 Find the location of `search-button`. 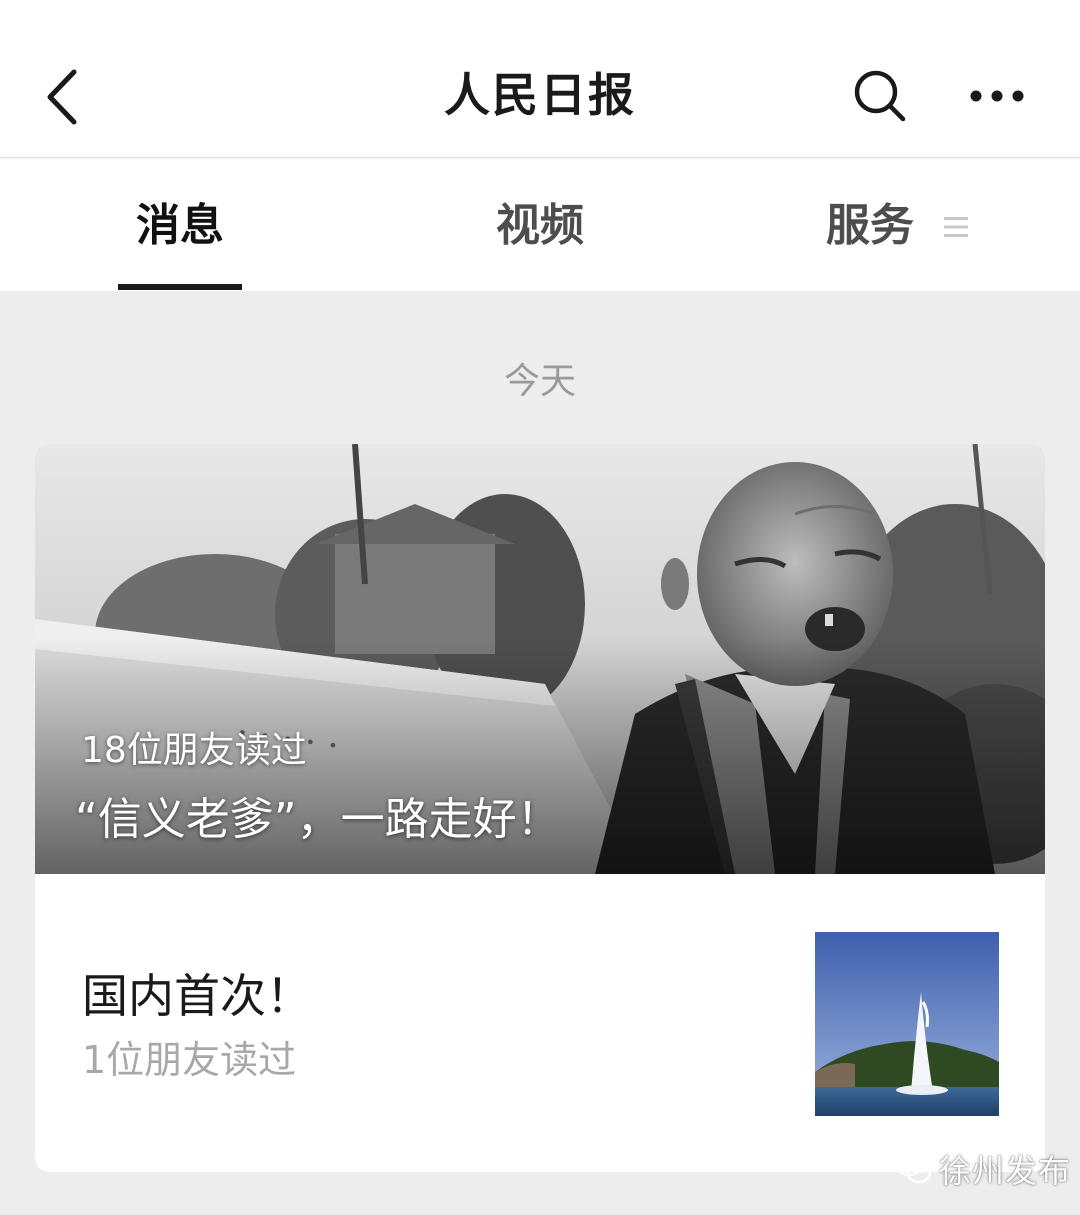

search-button is located at coordinates (880, 96).